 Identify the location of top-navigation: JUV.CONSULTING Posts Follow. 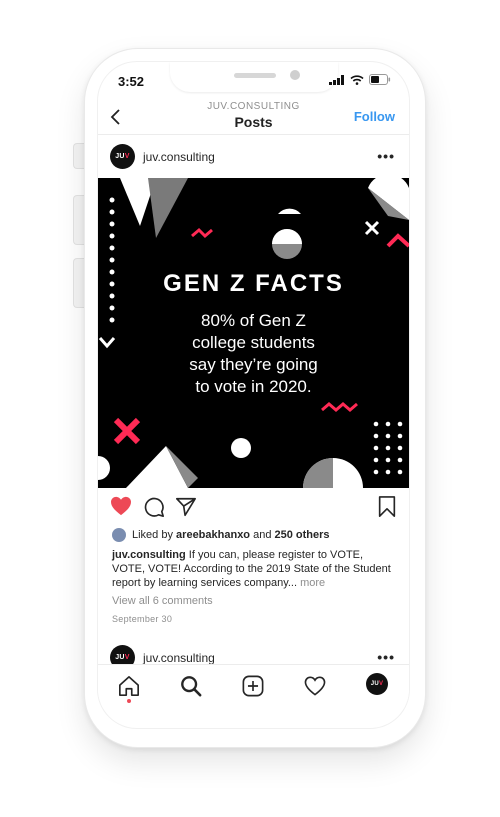
(253, 116).